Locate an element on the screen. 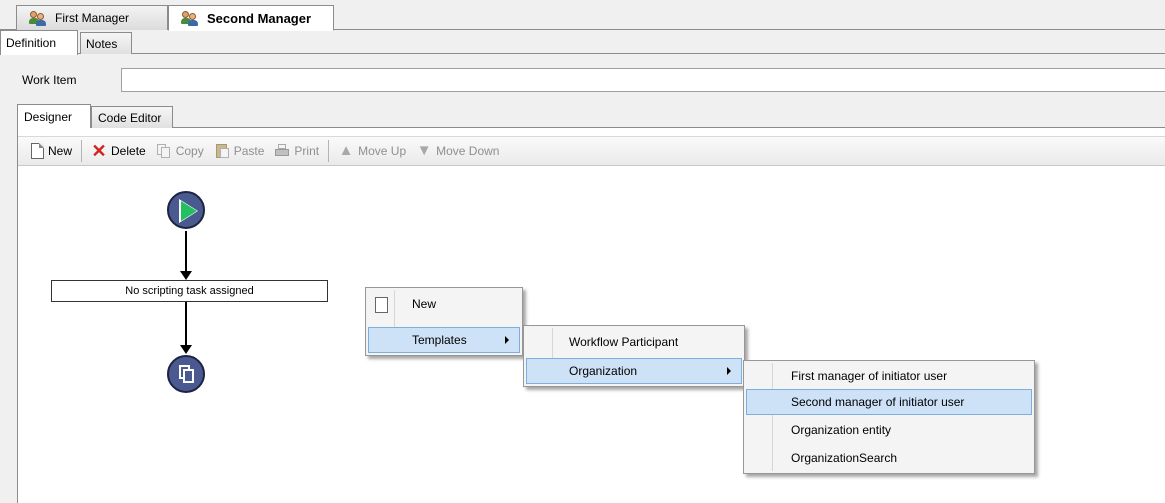  menu-item-first-manager: First manager of initiator user is located at coordinates (889, 376).